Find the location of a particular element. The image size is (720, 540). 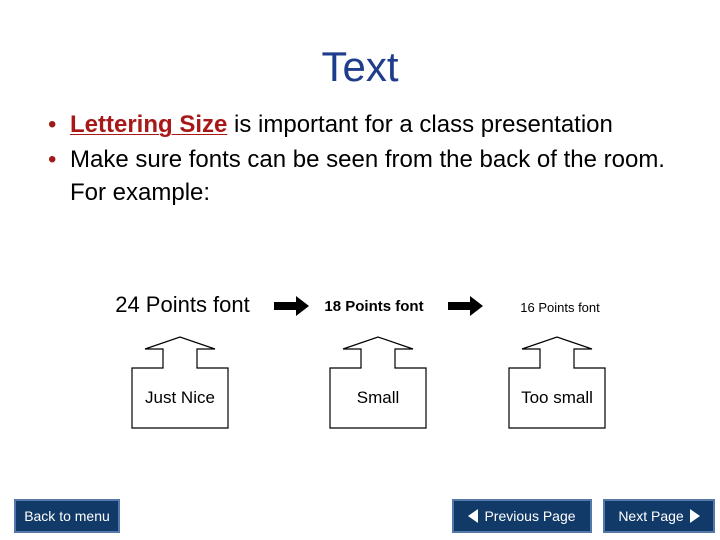

next-page-button: Next Page is located at coordinates (659, 516).